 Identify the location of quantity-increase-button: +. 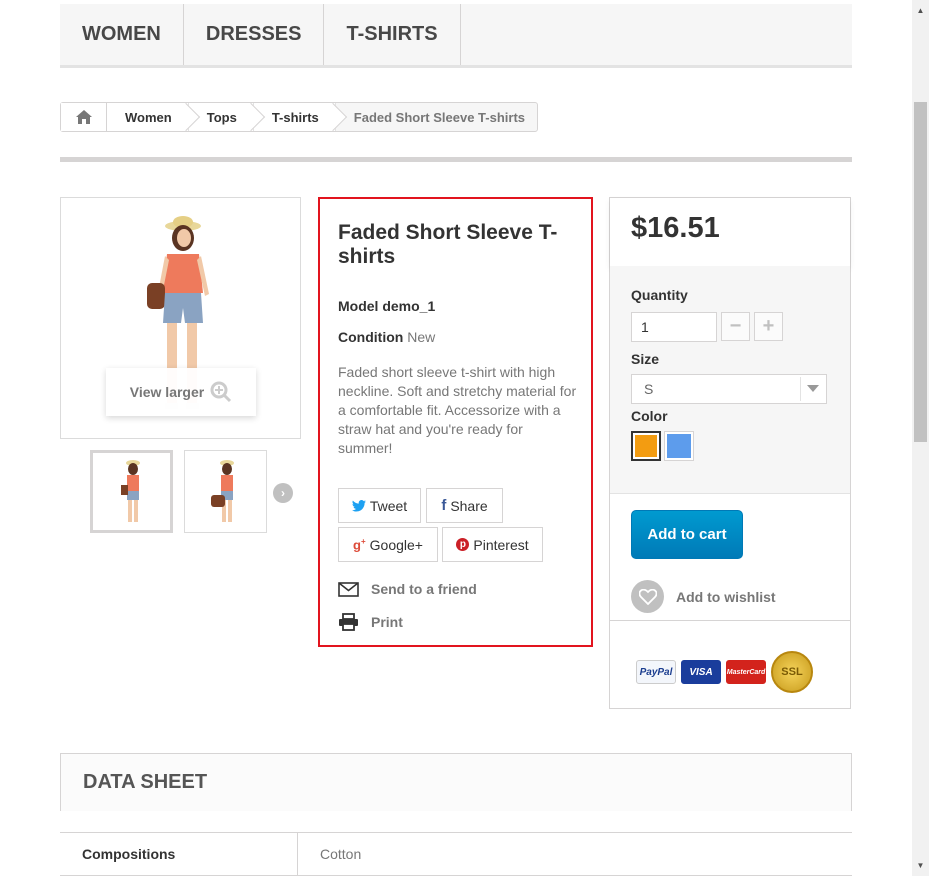
(768, 326).